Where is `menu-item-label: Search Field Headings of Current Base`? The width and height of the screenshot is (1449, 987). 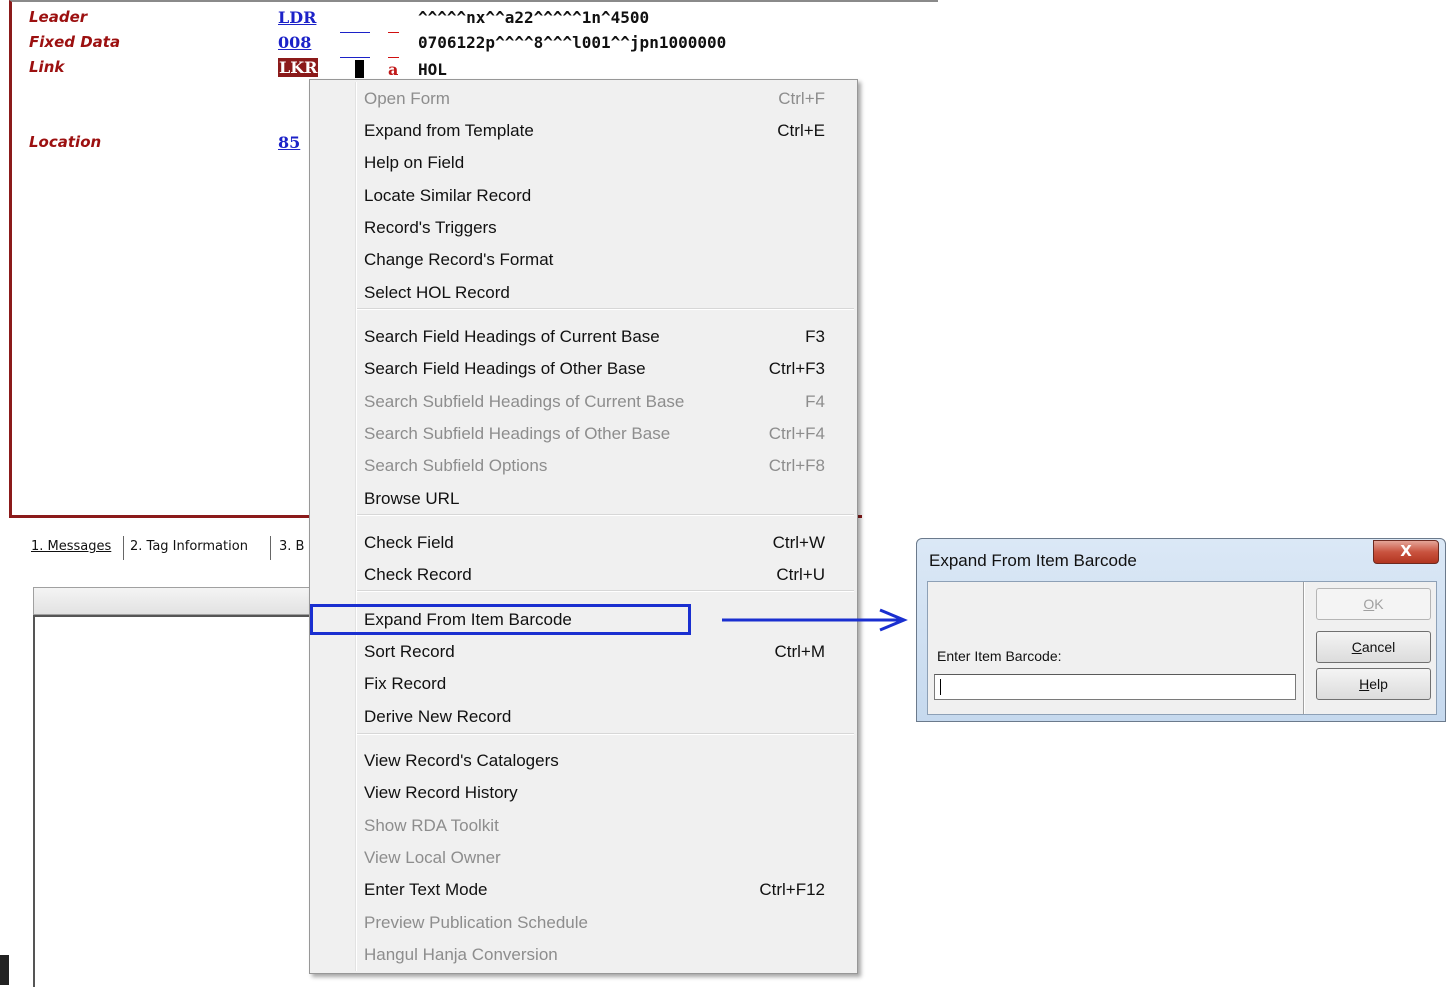 menu-item-label: Search Field Headings of Current Base is located at coordinates (512, 336).